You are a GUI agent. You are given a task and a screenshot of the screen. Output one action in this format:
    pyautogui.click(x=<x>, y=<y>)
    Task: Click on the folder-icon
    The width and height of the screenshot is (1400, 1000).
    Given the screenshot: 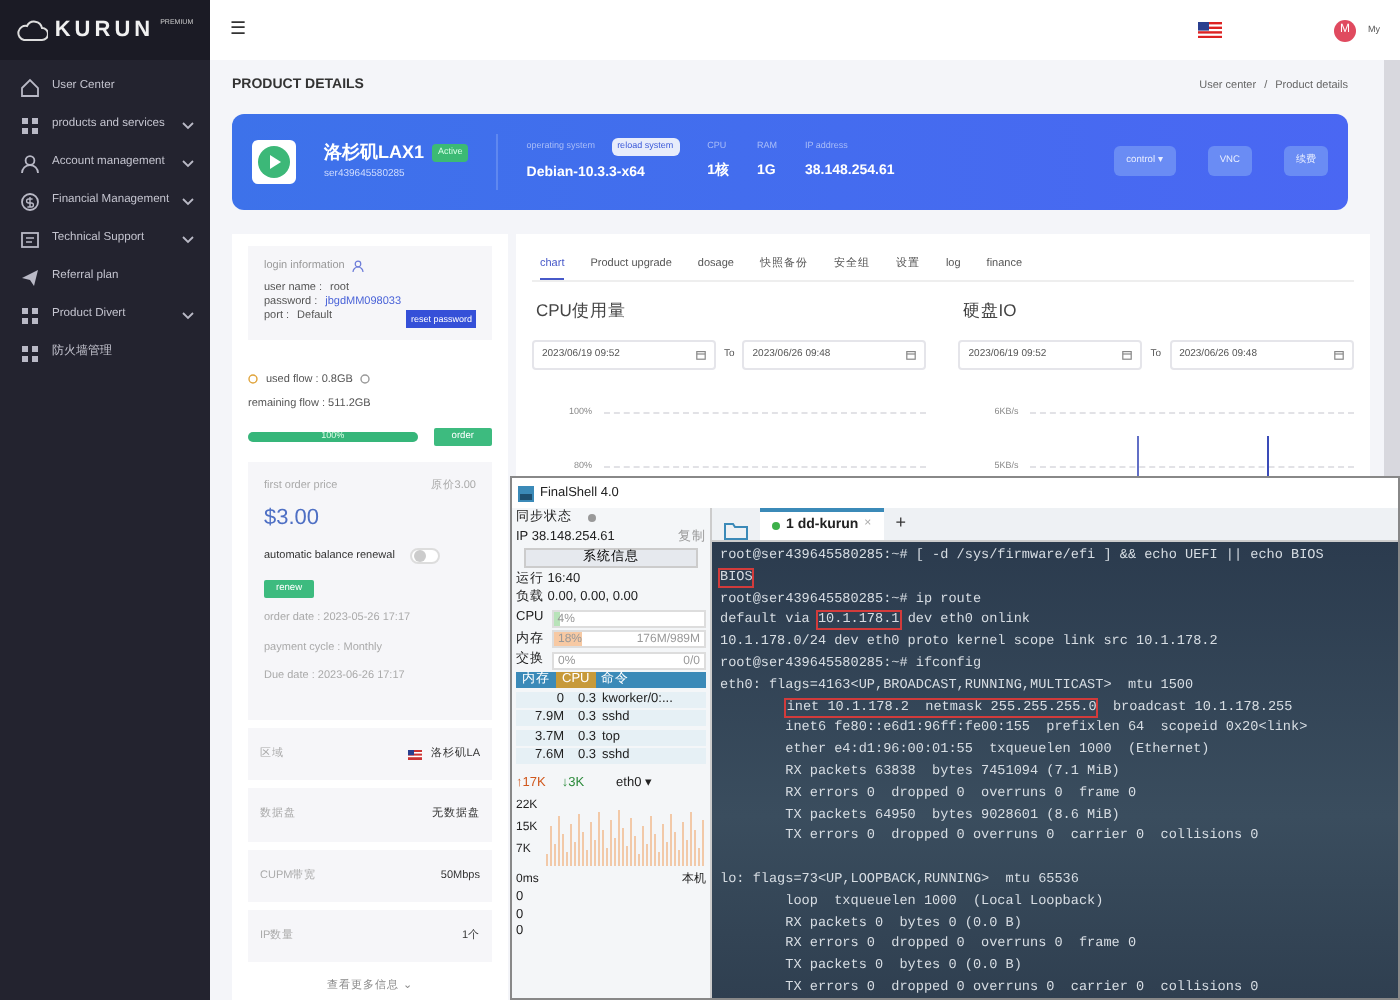 What is the action you would take?
    pyautogui.click(x=736, y=531)
    